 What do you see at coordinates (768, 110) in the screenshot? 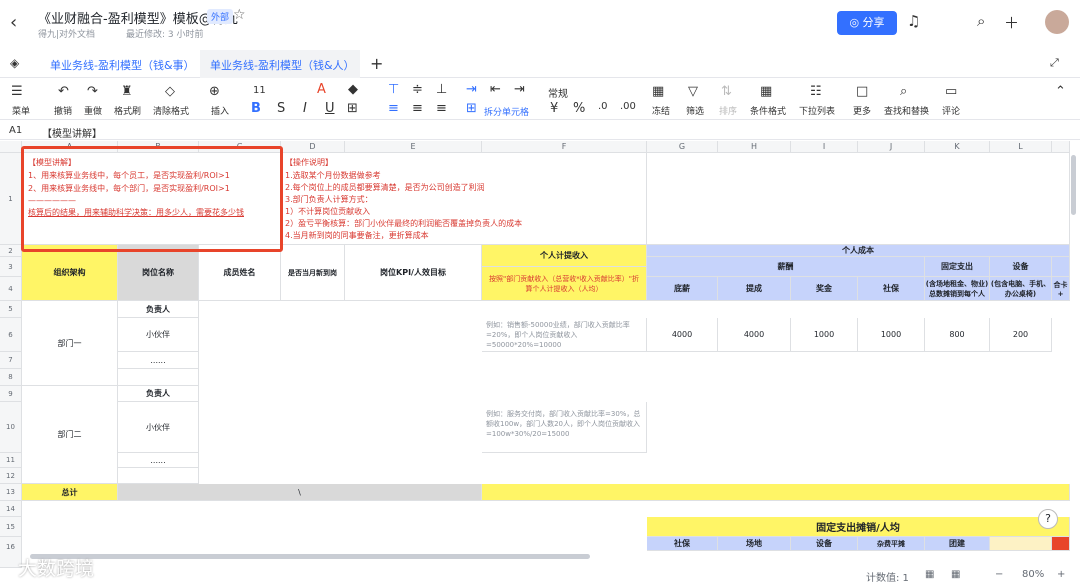
I see `conditional-format-button: 条件格式` at bounding box center [768, 110].